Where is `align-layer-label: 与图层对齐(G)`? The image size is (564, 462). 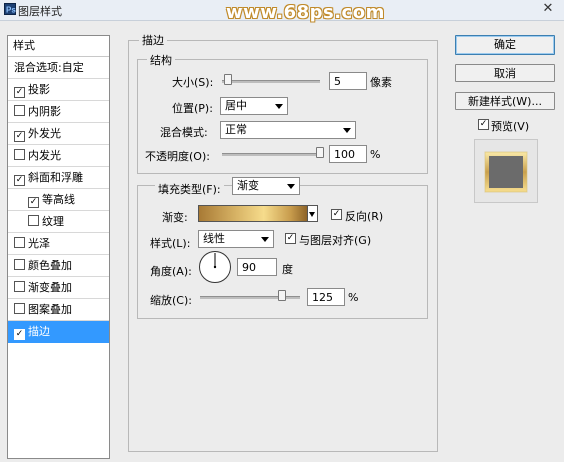 align-layer-label: 与图层对齐(G) is located at coordinates (335, 240).